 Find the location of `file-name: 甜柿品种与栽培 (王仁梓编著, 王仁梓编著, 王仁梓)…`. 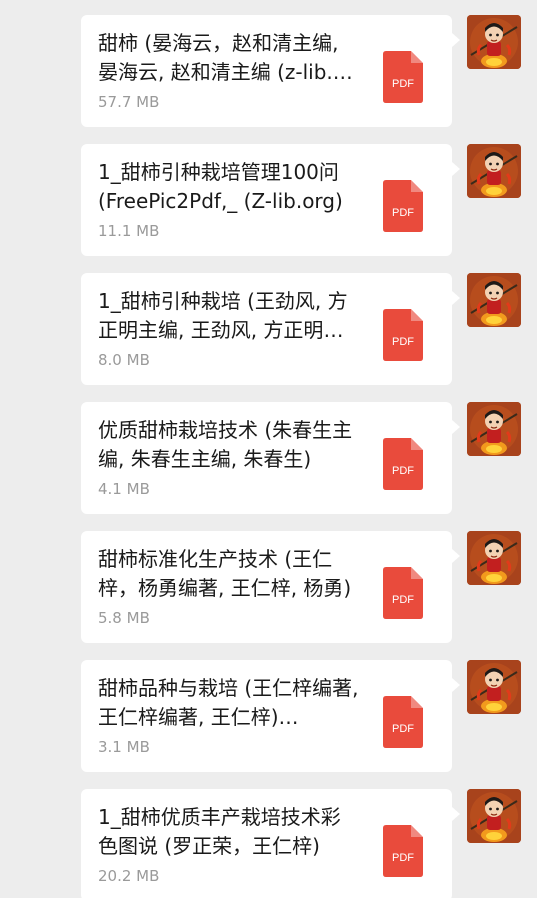

file-name: 甜柿品种与栽培 (王仁梓编著, 王仁梓编著, 王仁梓)… is located at coordinates (228, 702).